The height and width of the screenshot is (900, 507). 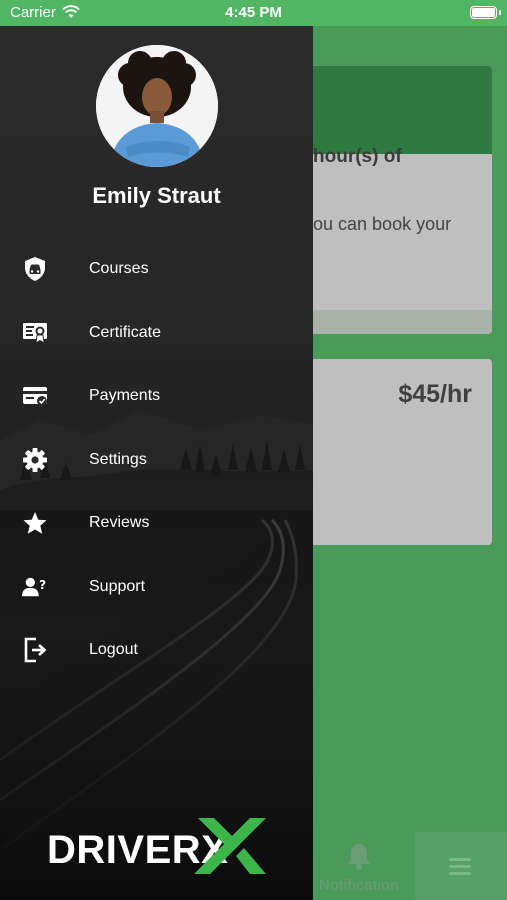 I want to click on status-bar: Carrier 4:45 PM, so click(x=253, y=13).